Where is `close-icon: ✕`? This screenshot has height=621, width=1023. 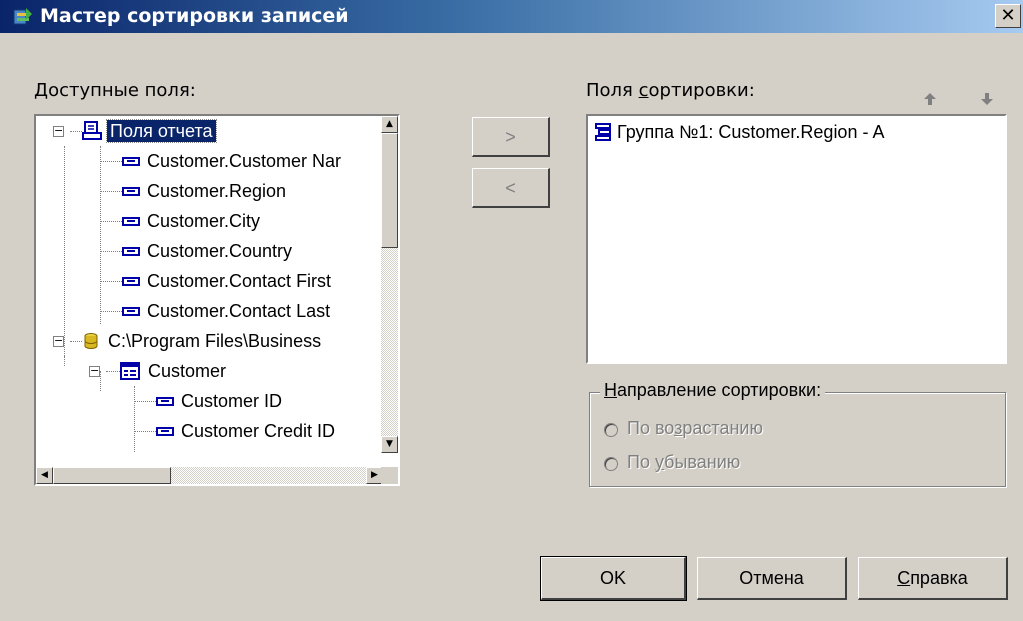
close-icon: ✕ is located at coordinates (1008, 15).